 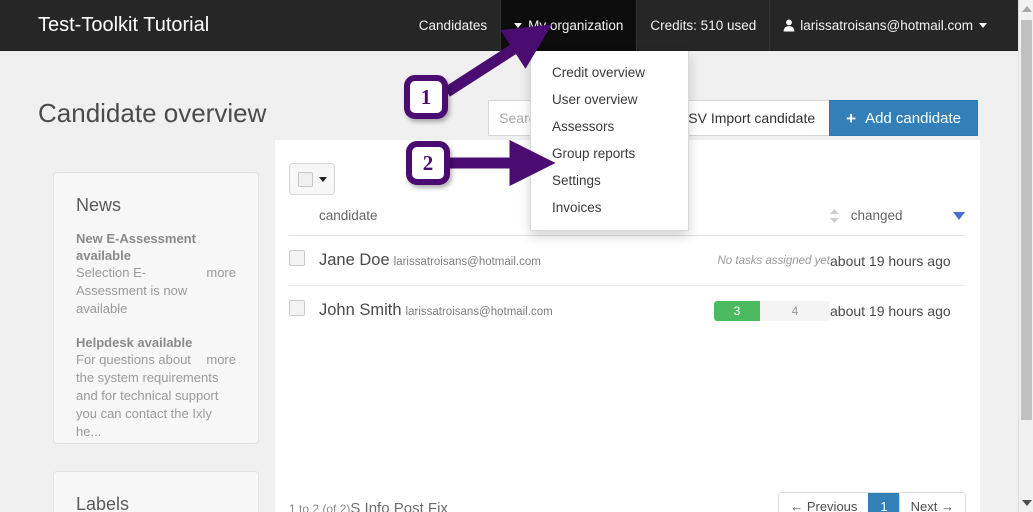 I want to click on news-item-headline: New E-Assessment available, so click(x=136, y=247).